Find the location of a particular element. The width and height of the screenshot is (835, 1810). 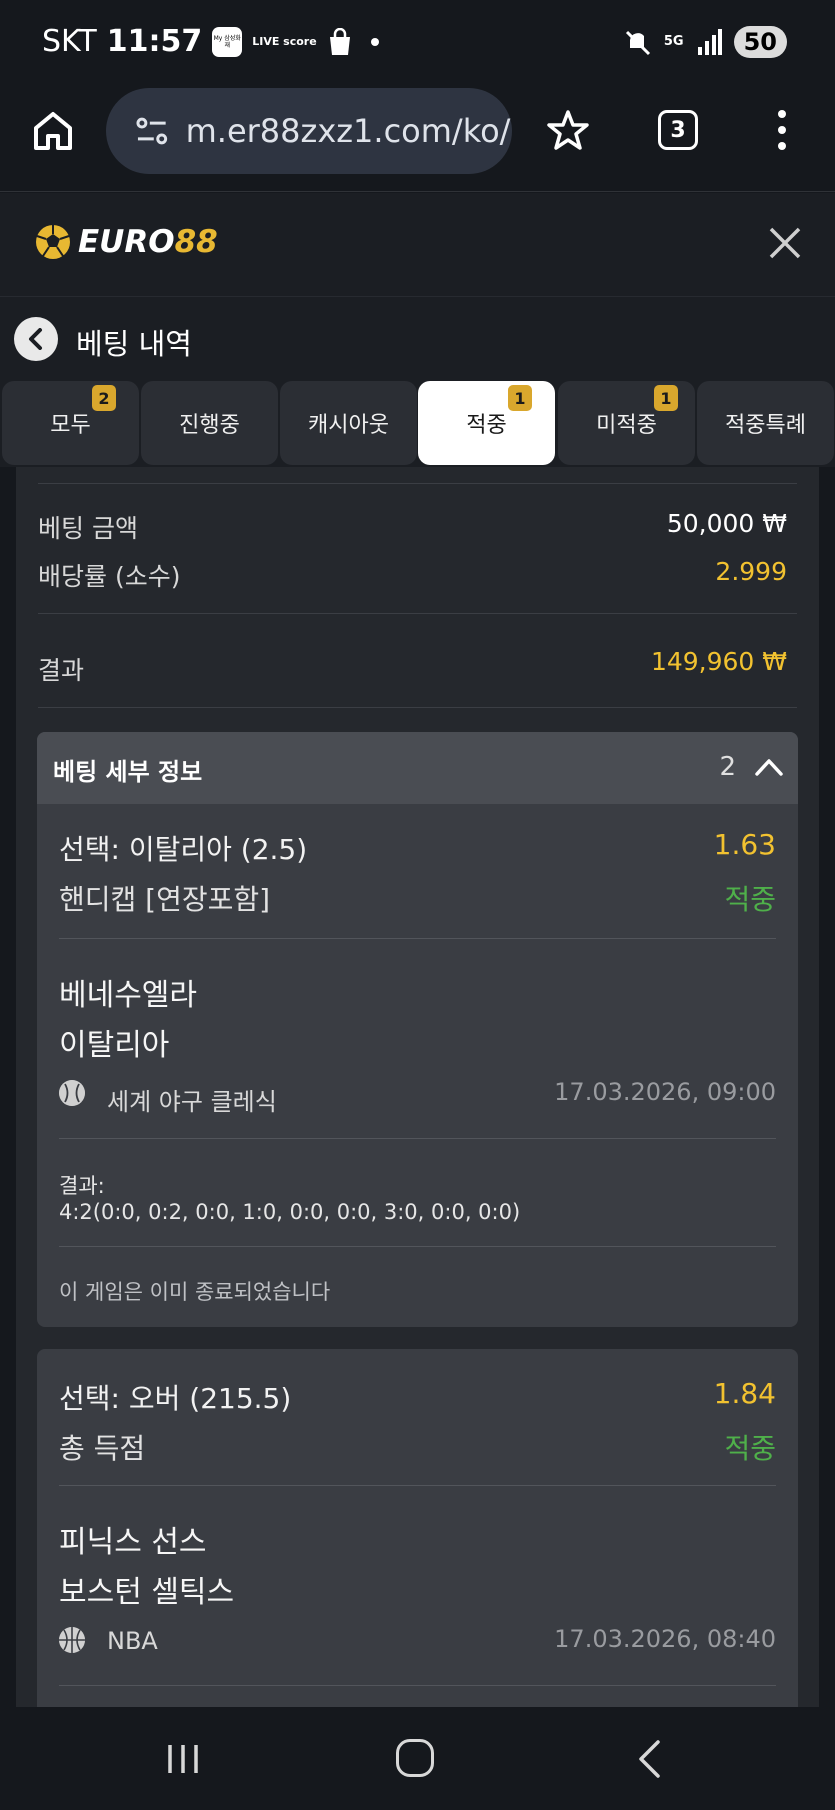

tab-switcher-button: 3 is located at coordinates (678, 130).